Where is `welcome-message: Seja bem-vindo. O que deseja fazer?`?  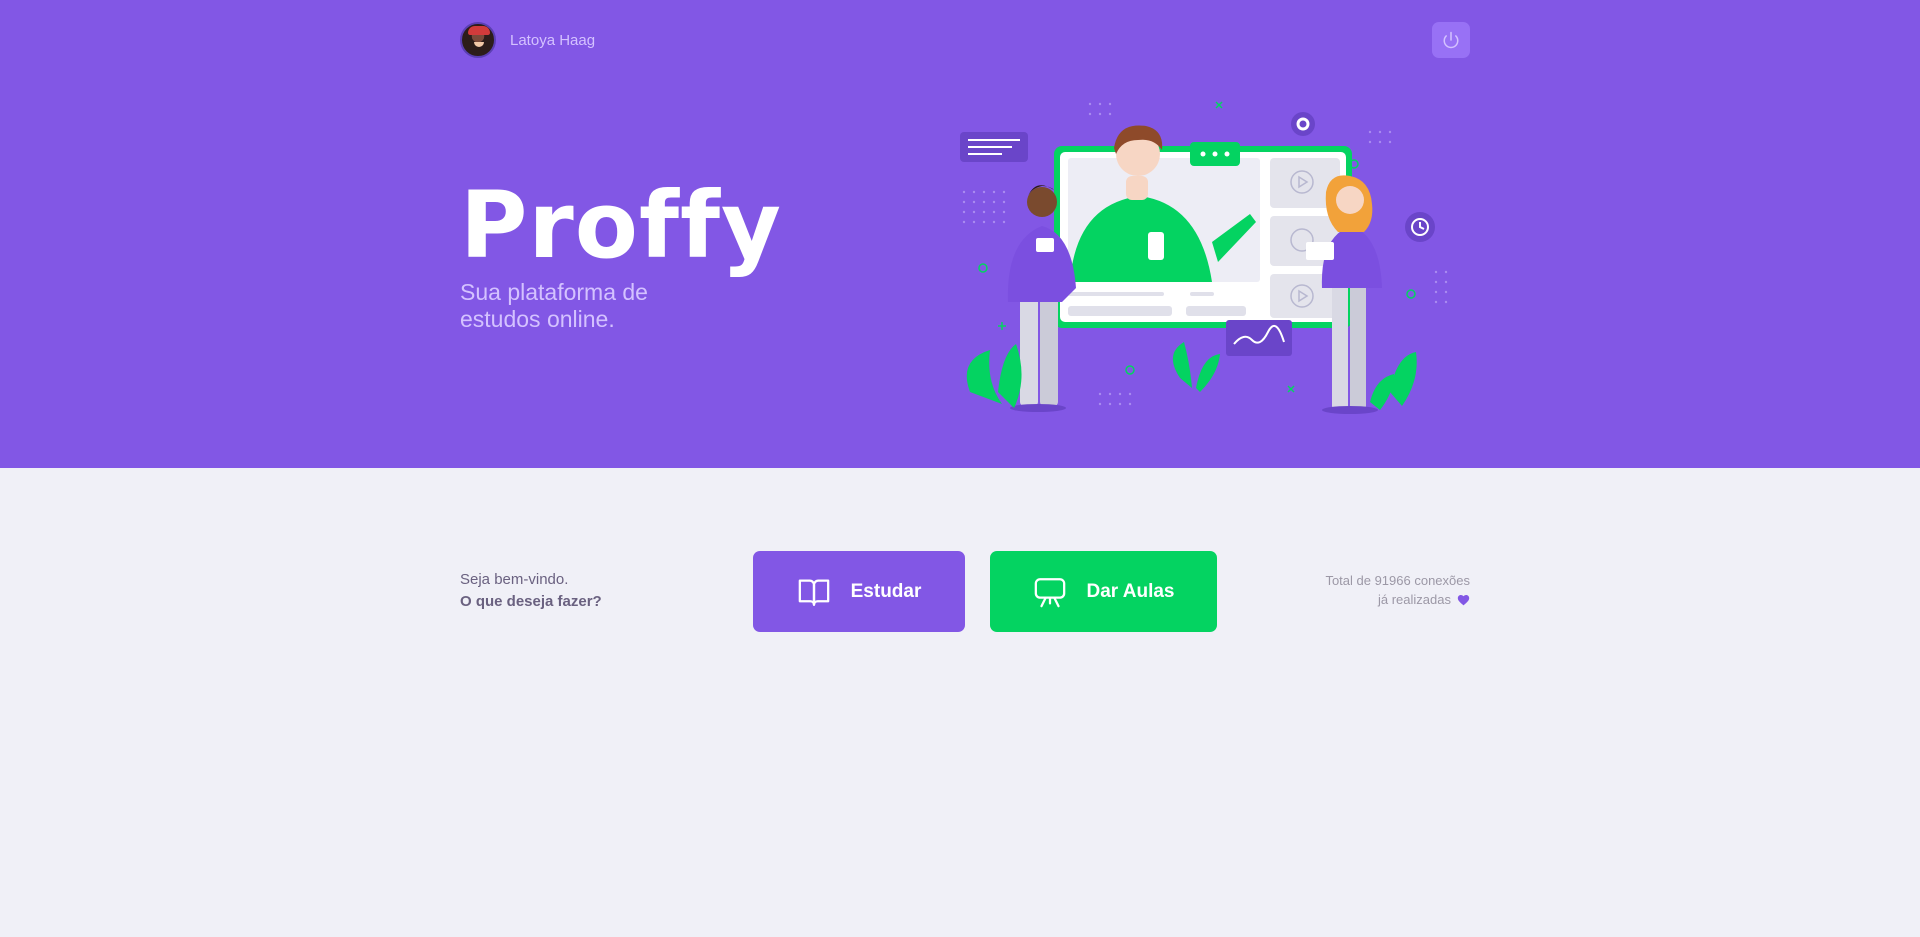
welcome-message: Seja bem-vindo. O que deseja fazer? is located at coordinates (531, 591).